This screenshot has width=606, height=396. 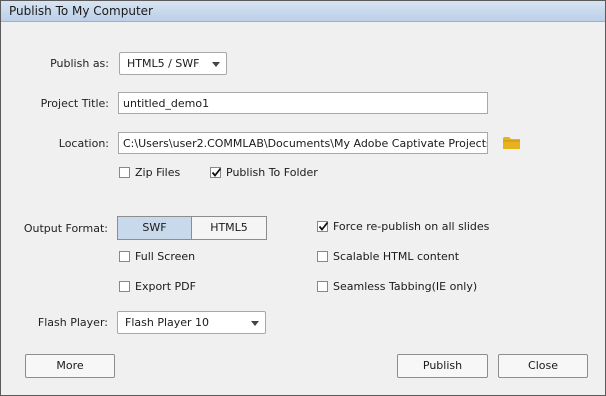 I want to click on seamless-tabbing-label: Seamless Tabbing(IE only), so click(x=405, y=286).